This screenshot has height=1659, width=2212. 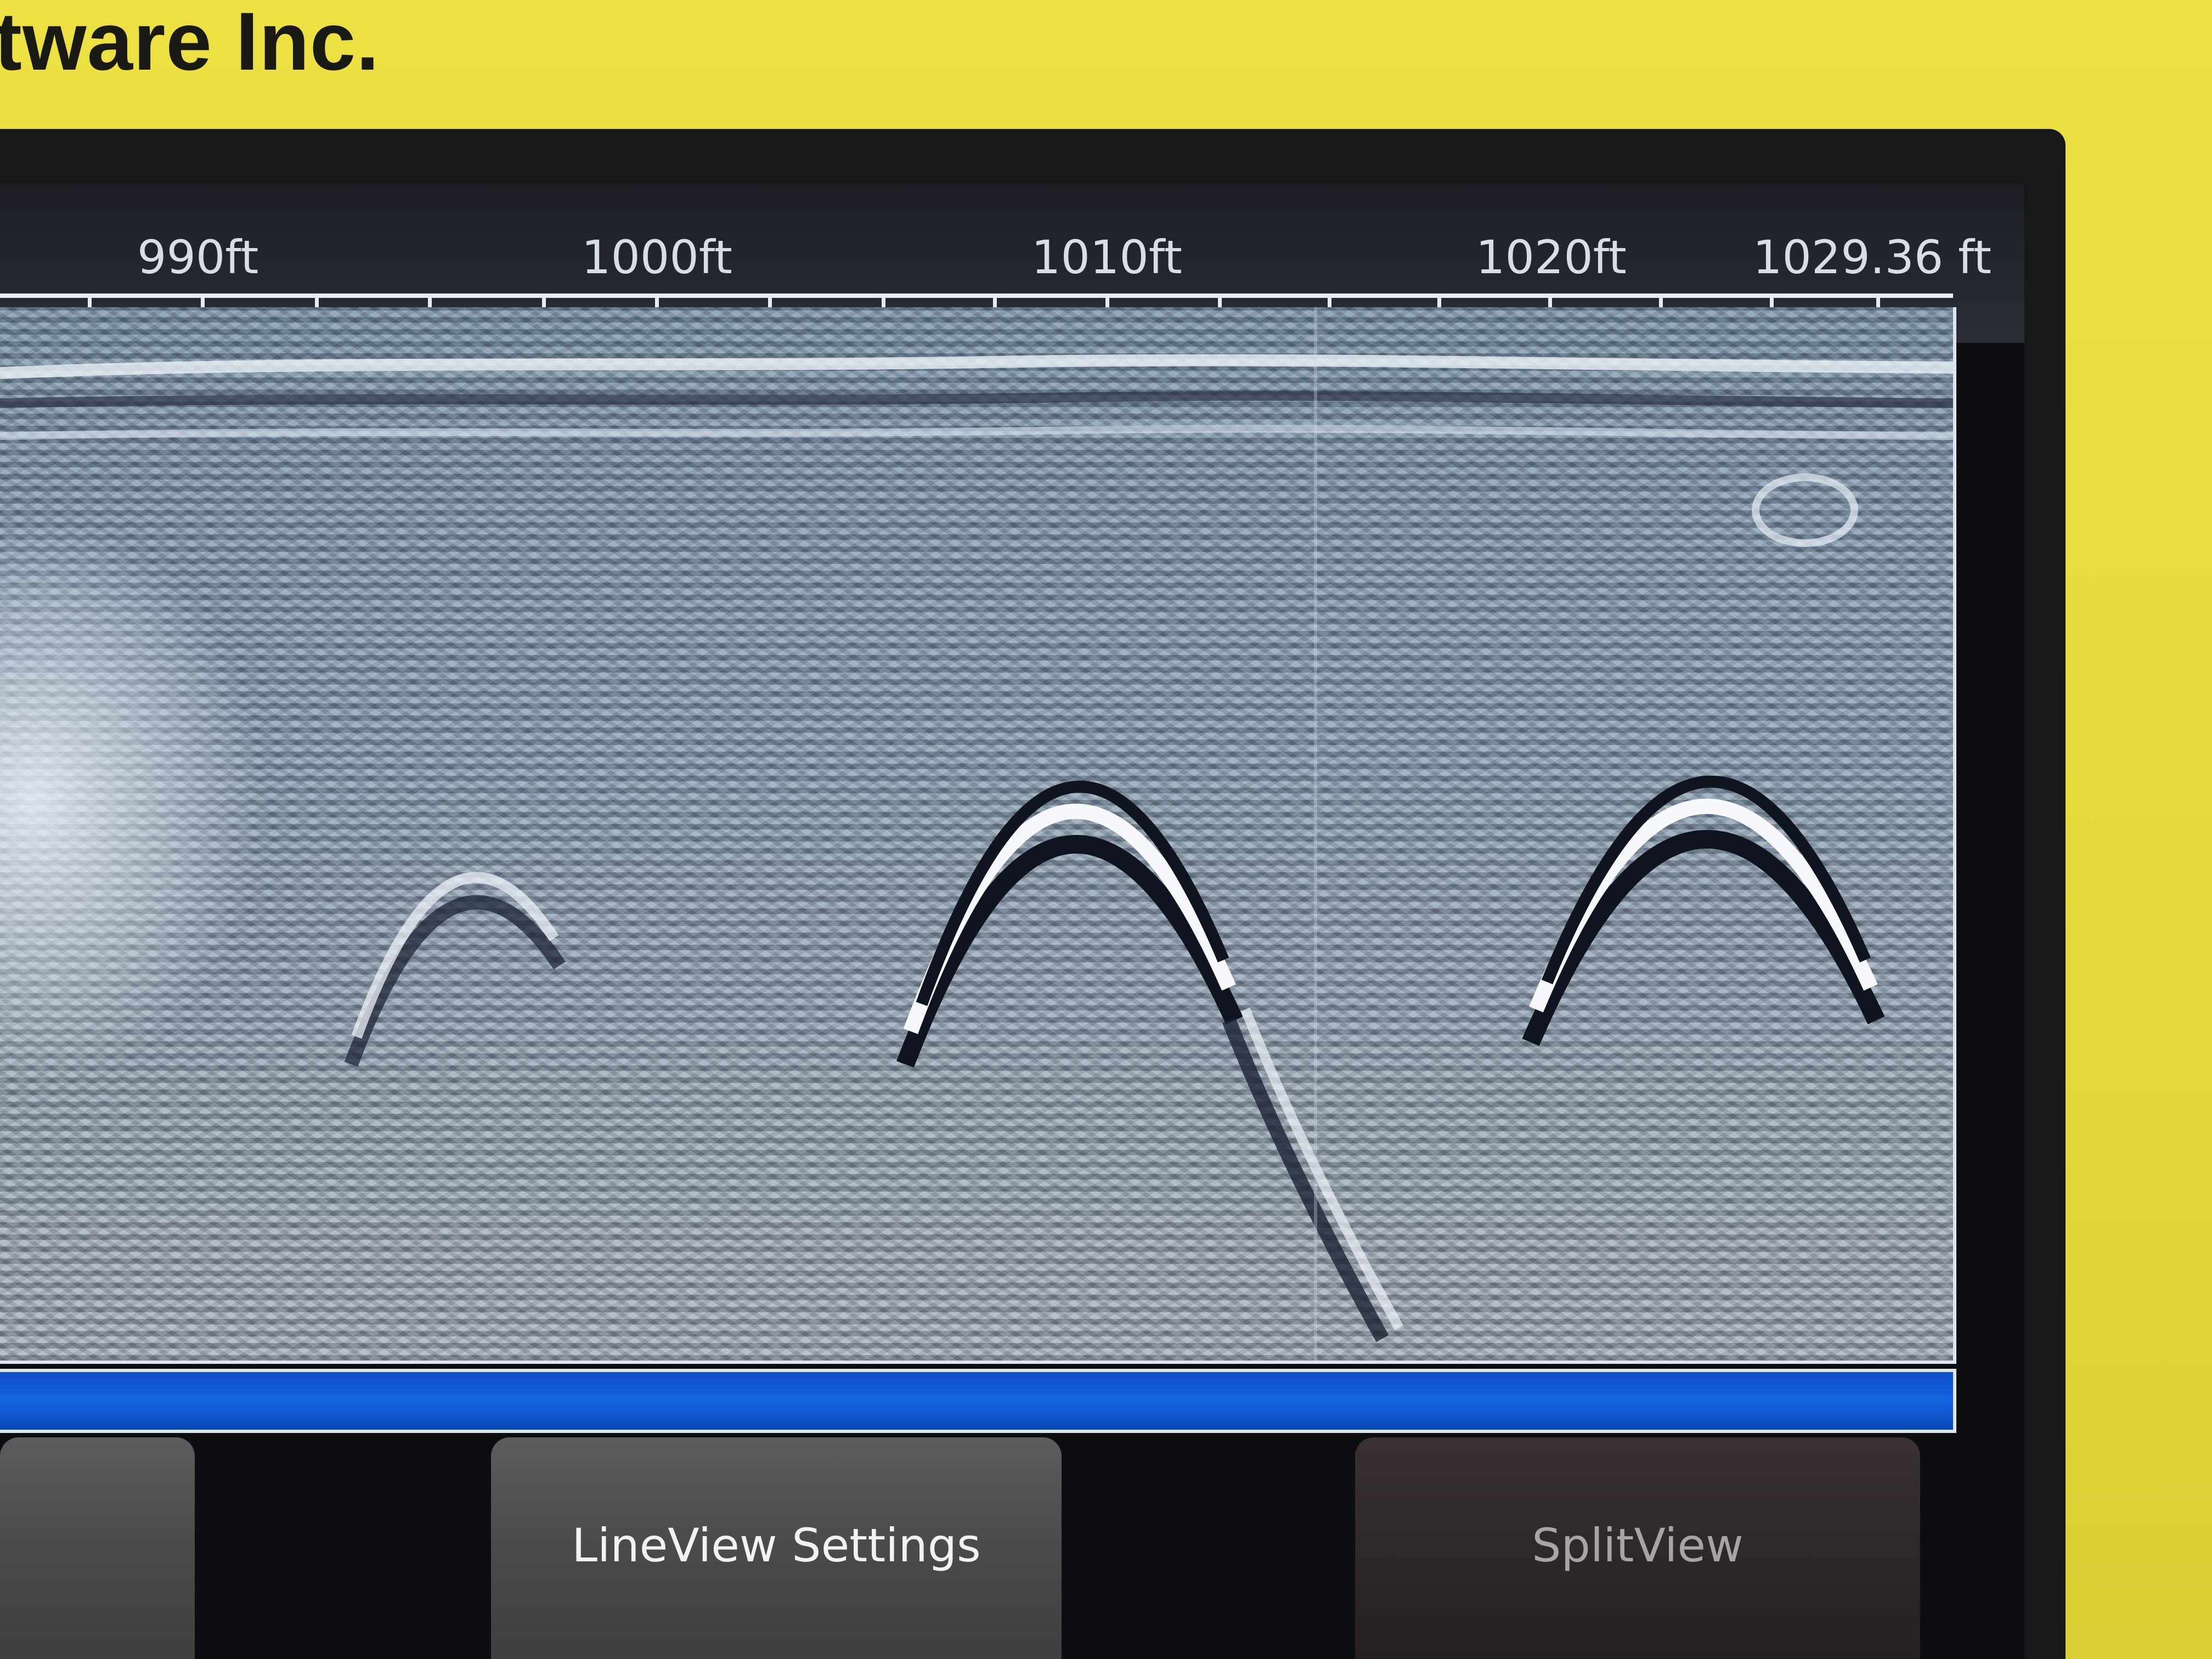 What do you see at coordinates (1551, 257) in the screenshot?
I see `ruler-label-1020: 1020ft` at bounding box center [1551, 257].